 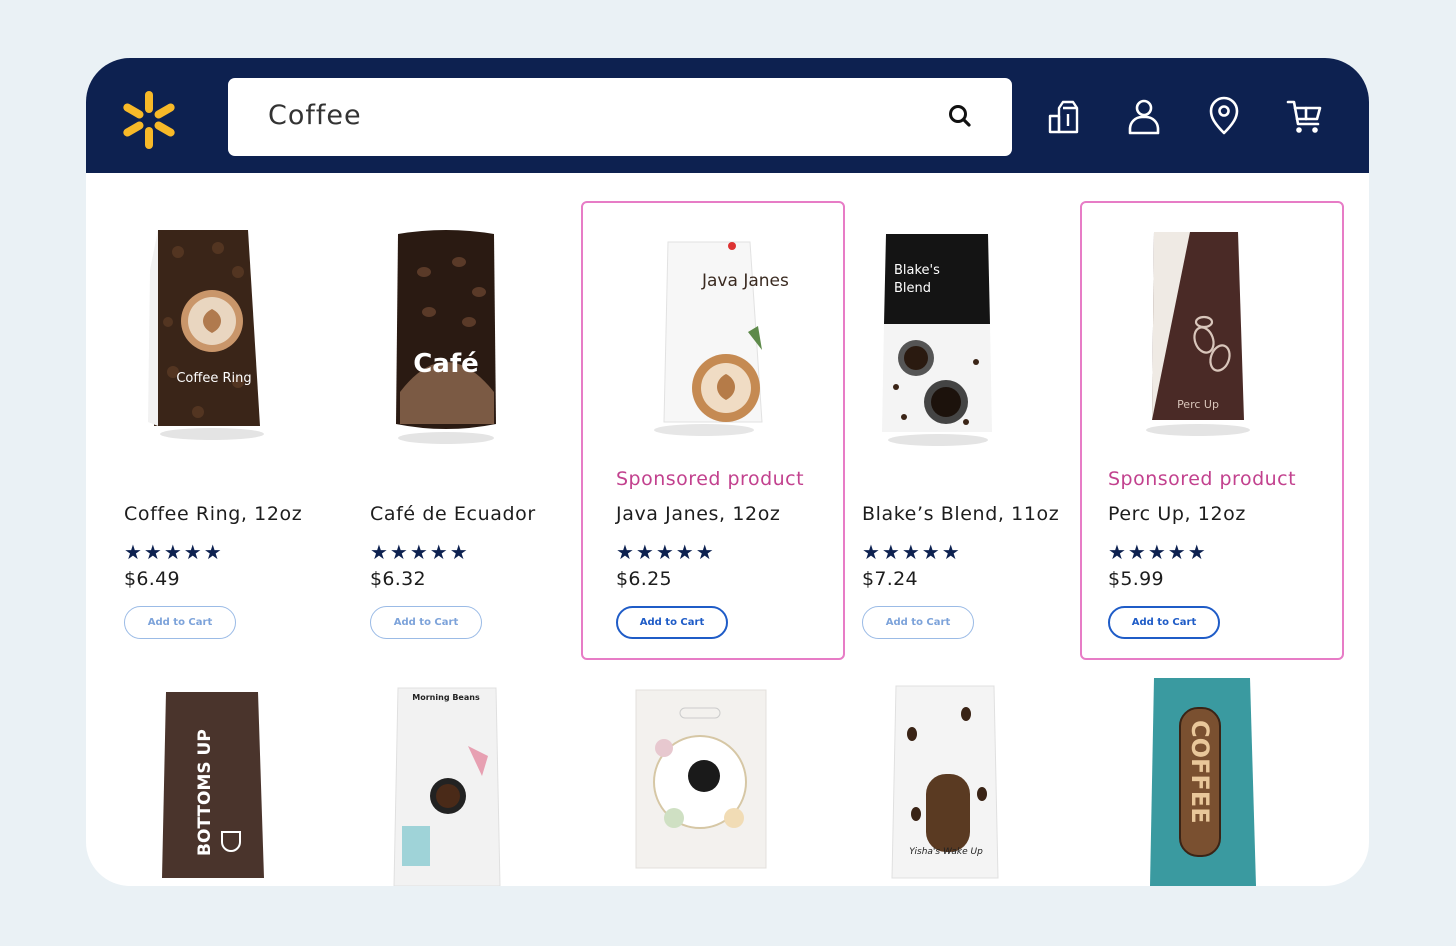 What do you see at coordinates (453, 514) in the screenshot?
I see `product-name: Café de Ecuador` at bounding box center [453, 514].